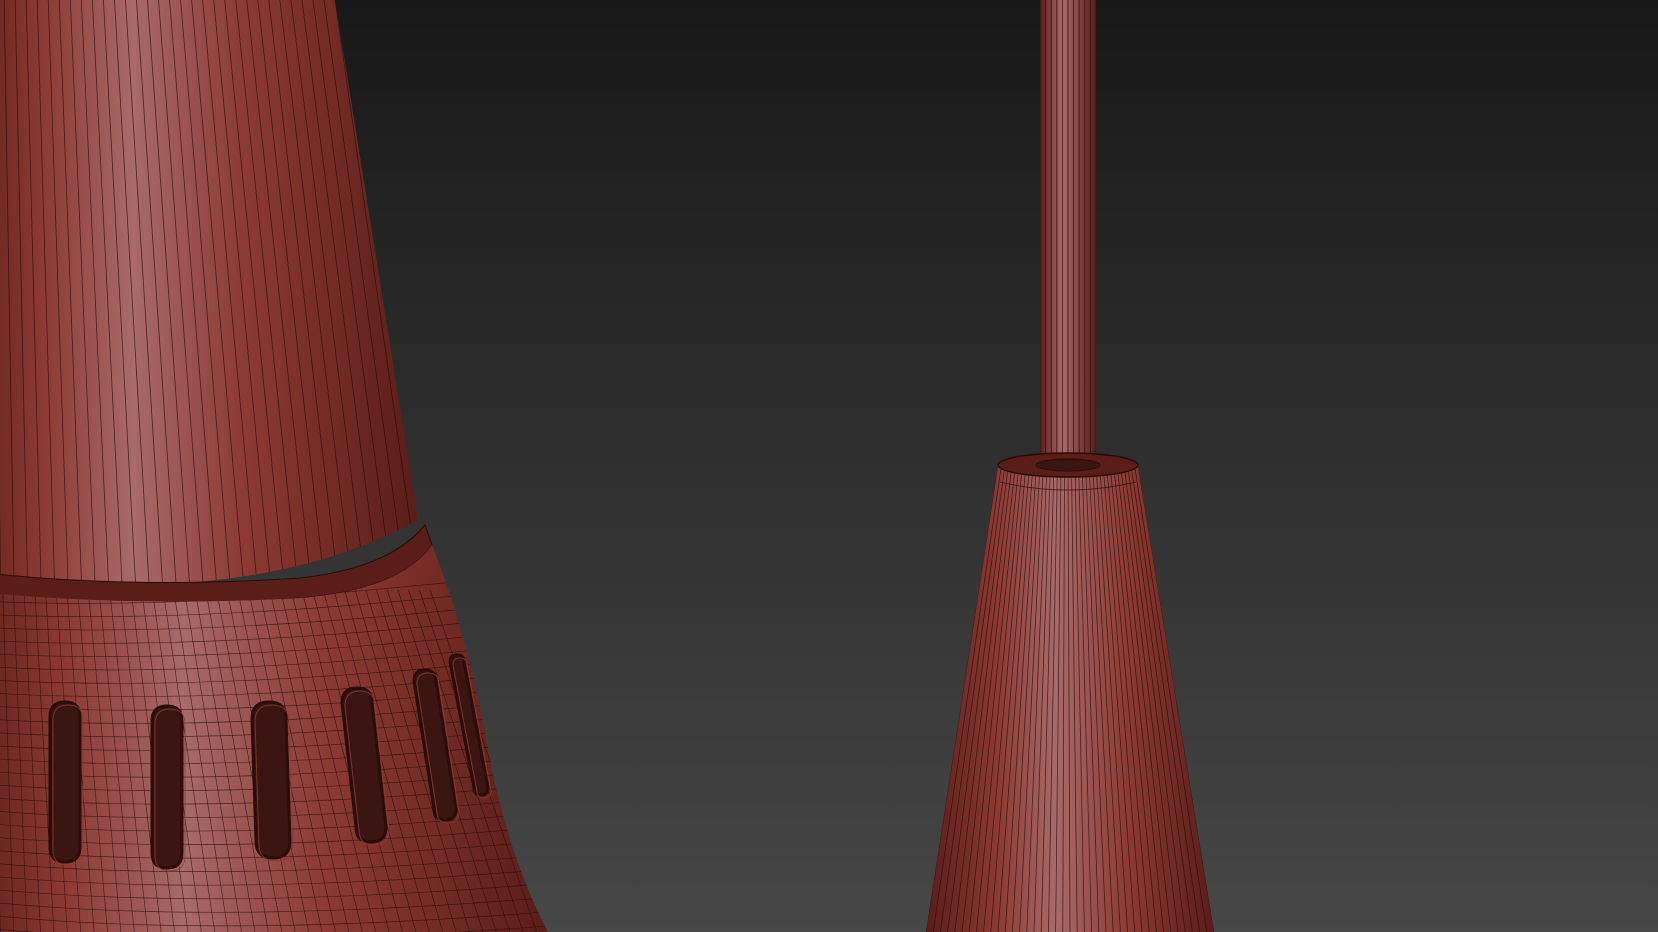 The image size is (1658, 932). I want to click on rod-socket, so click(1068, 465).